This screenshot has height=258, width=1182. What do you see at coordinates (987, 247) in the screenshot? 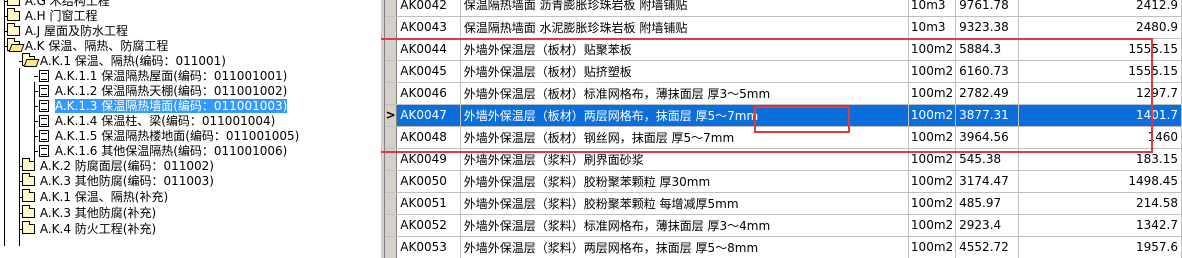
I see `price-cell: 4552.72` at bounding box center [987, 247].